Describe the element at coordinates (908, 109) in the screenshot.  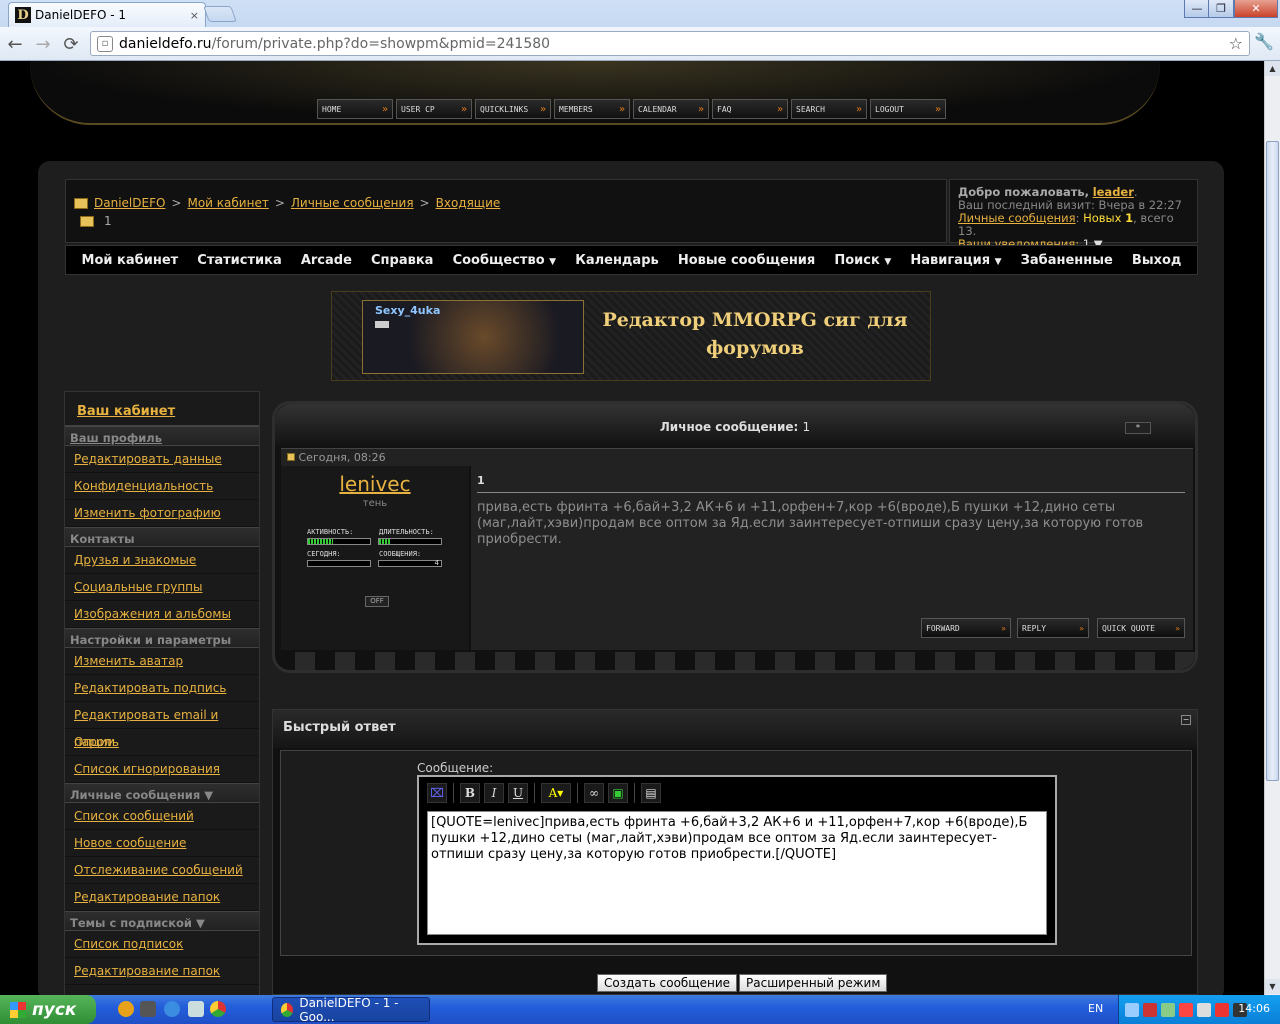
I see `topnav-logout: LOGOUT»` at that location.